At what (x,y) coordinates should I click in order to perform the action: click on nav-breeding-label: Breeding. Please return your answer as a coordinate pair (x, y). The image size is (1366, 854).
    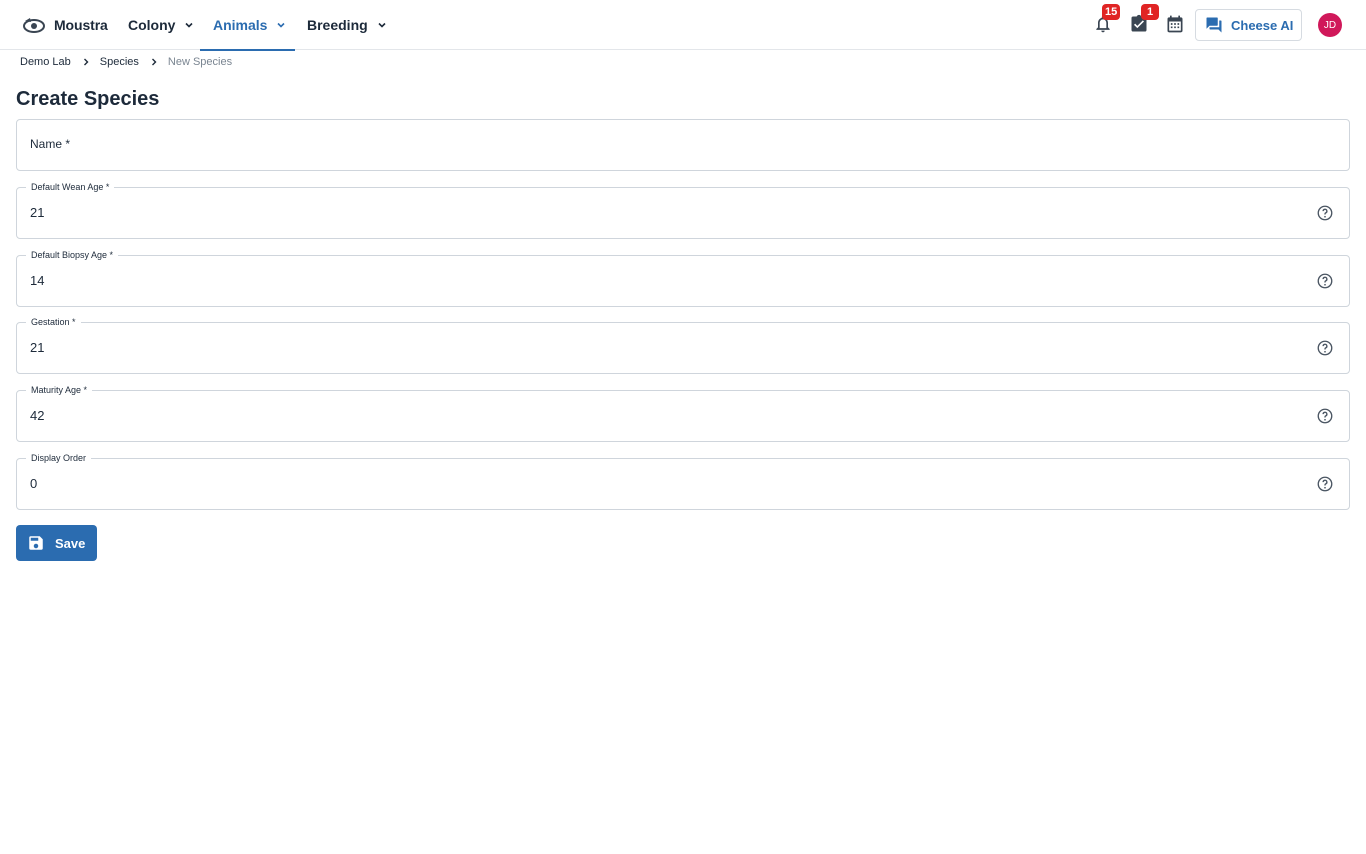
    Looking at the image, I should click on (337, 25).